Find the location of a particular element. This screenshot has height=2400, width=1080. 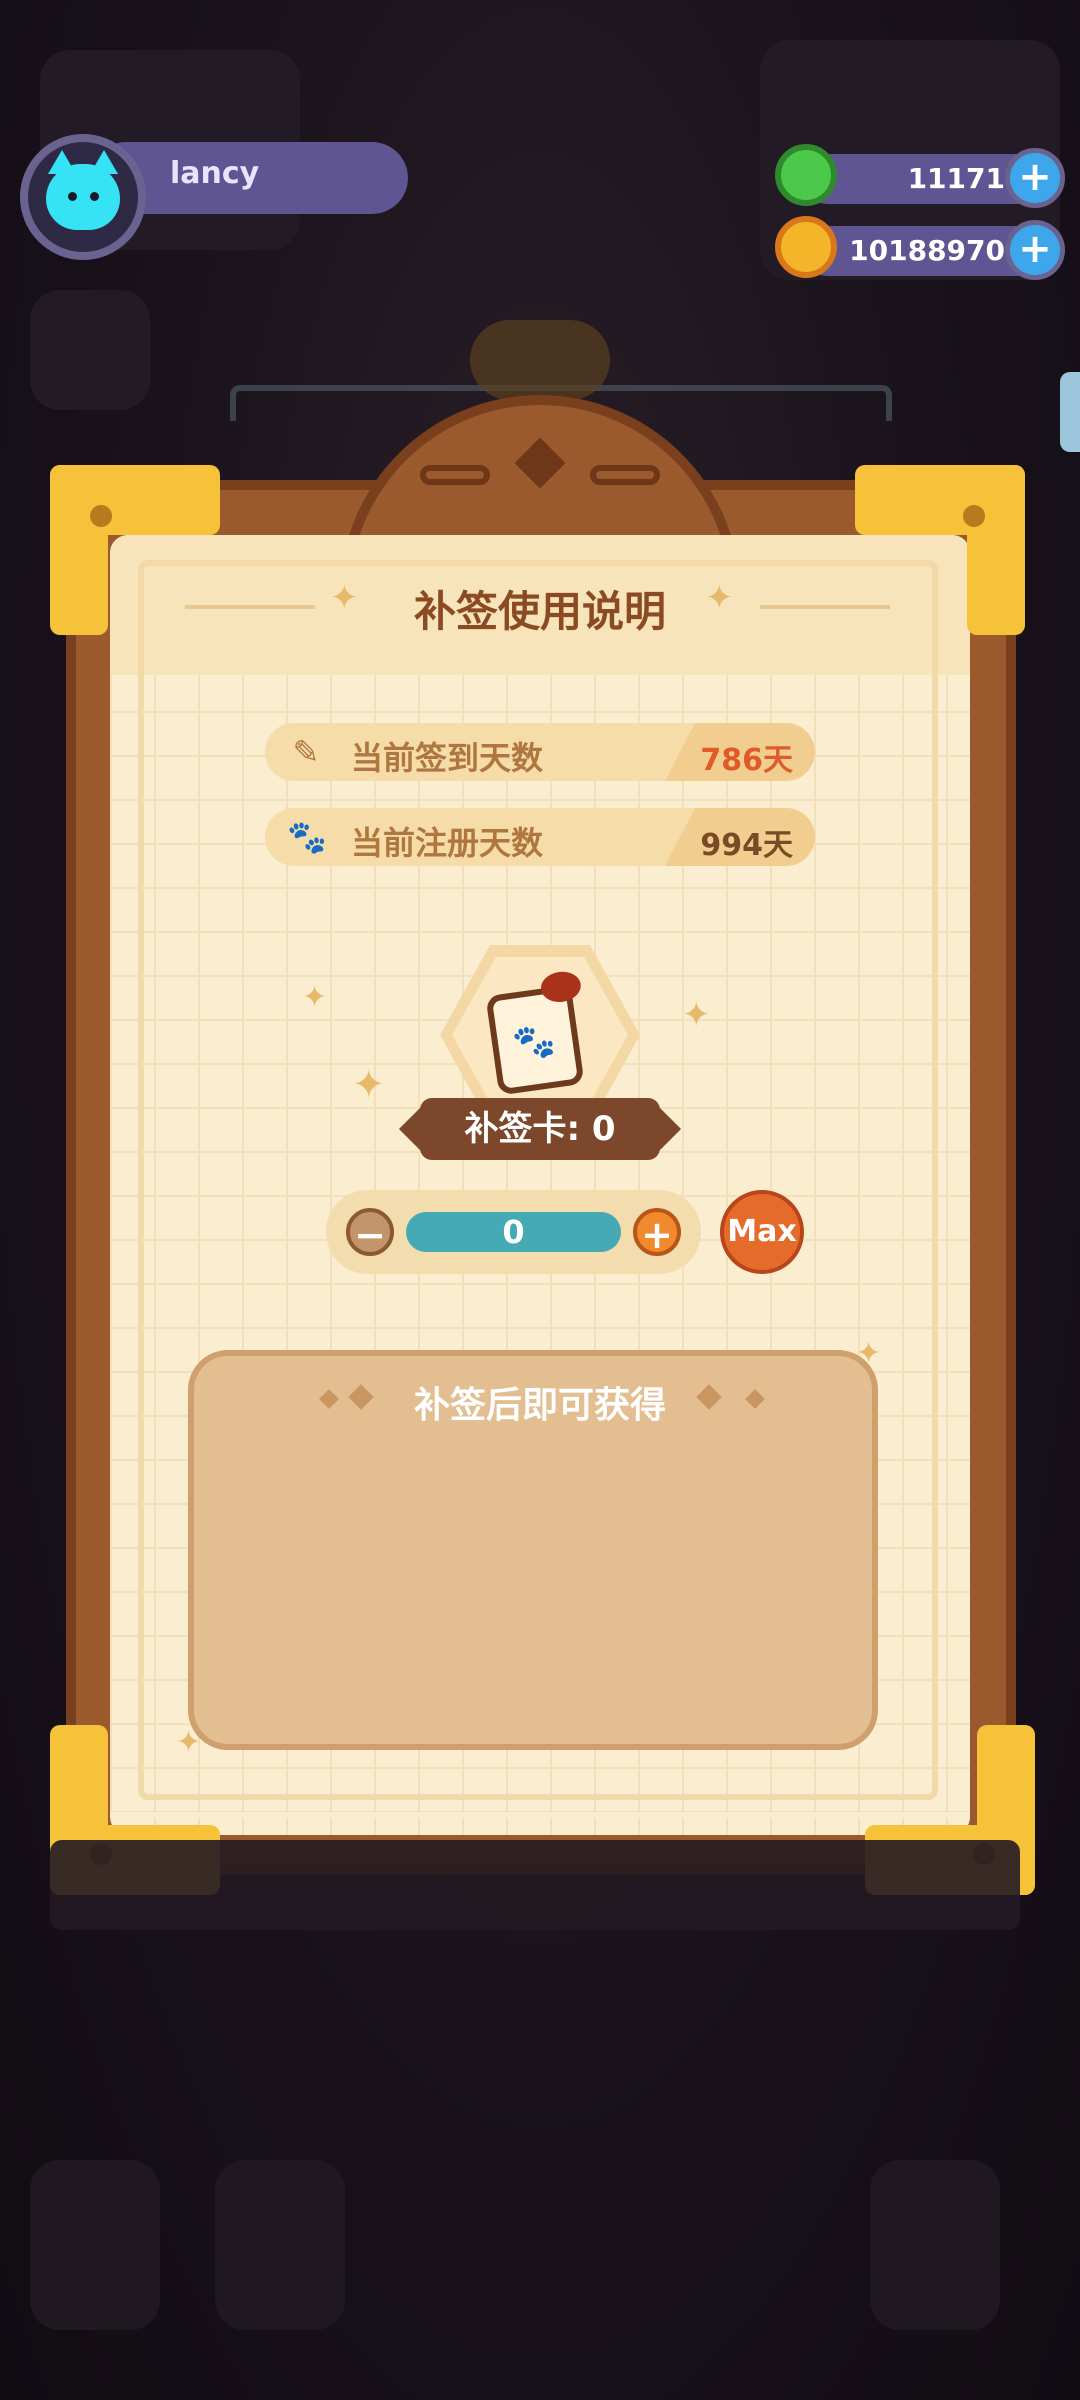

player-profile: lancy is located at coordinates (214, 199).